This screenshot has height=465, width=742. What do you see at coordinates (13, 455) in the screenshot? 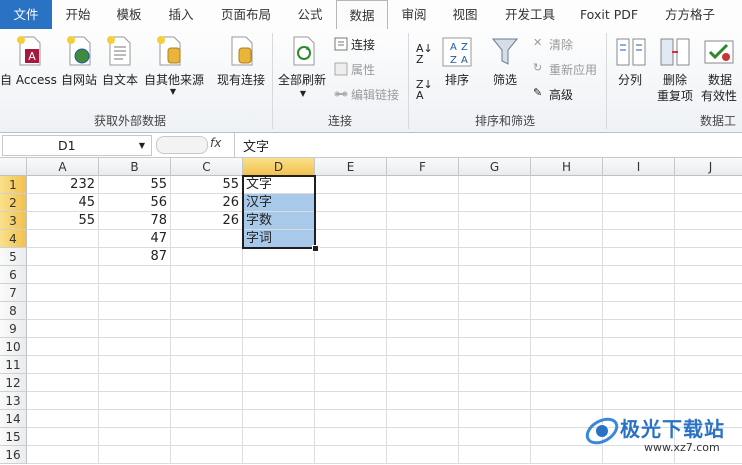
I see `row-header-16: 16` at bounding box center [13, 455].